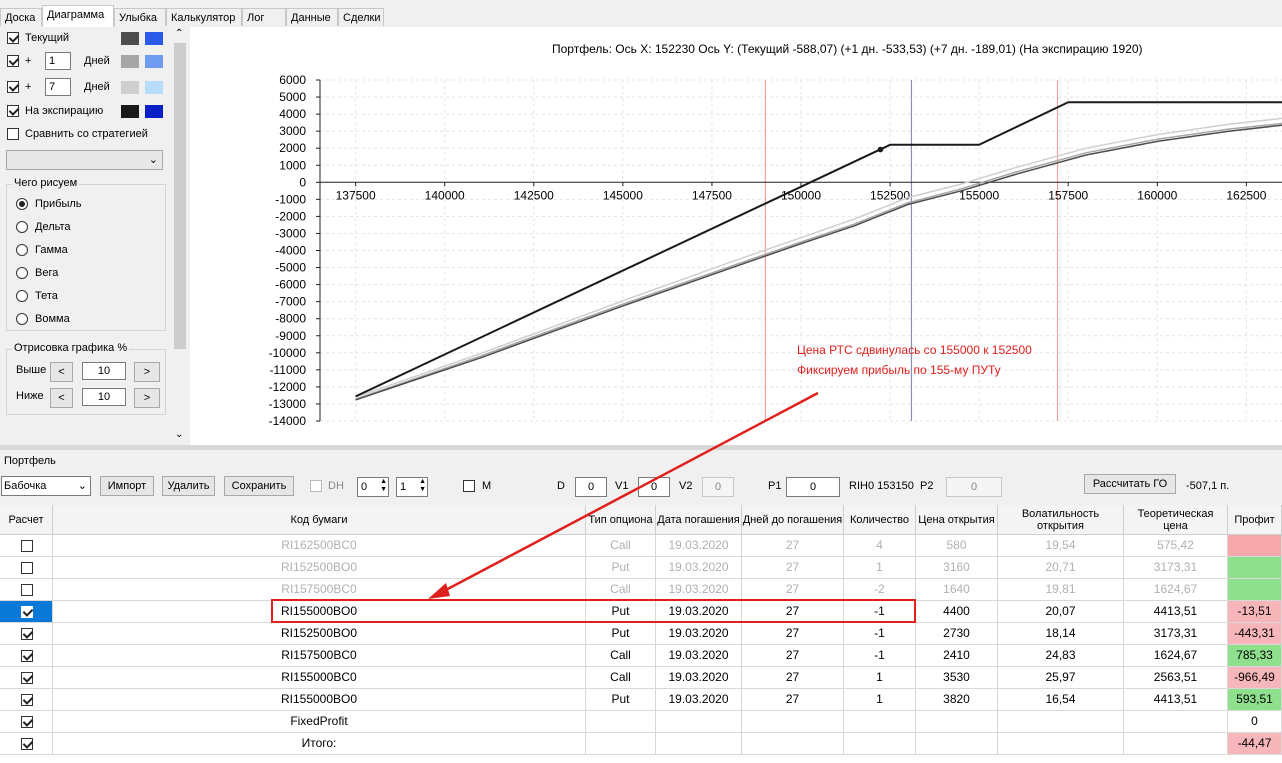  What do you see at coordinates (813, 487) in the screenshot?
I see `p1-input: 0` at bounding box center [813, 487].